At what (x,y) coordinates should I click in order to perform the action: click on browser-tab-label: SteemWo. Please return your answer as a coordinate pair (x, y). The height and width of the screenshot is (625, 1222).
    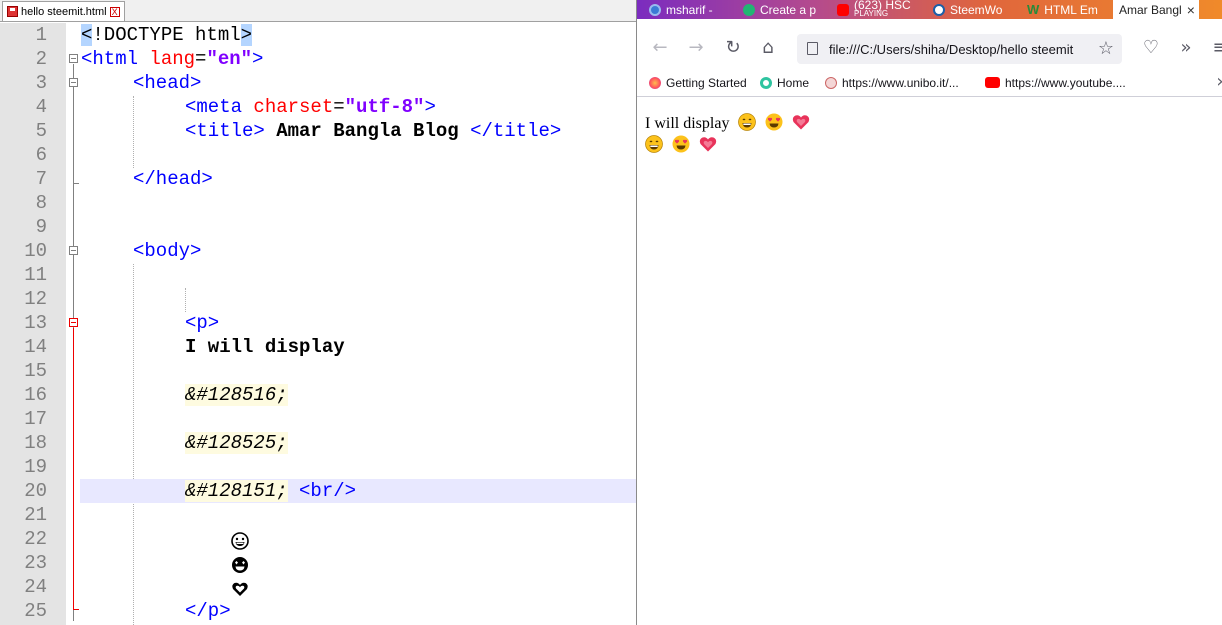
    Looking at the image, I should click on (976, 9).